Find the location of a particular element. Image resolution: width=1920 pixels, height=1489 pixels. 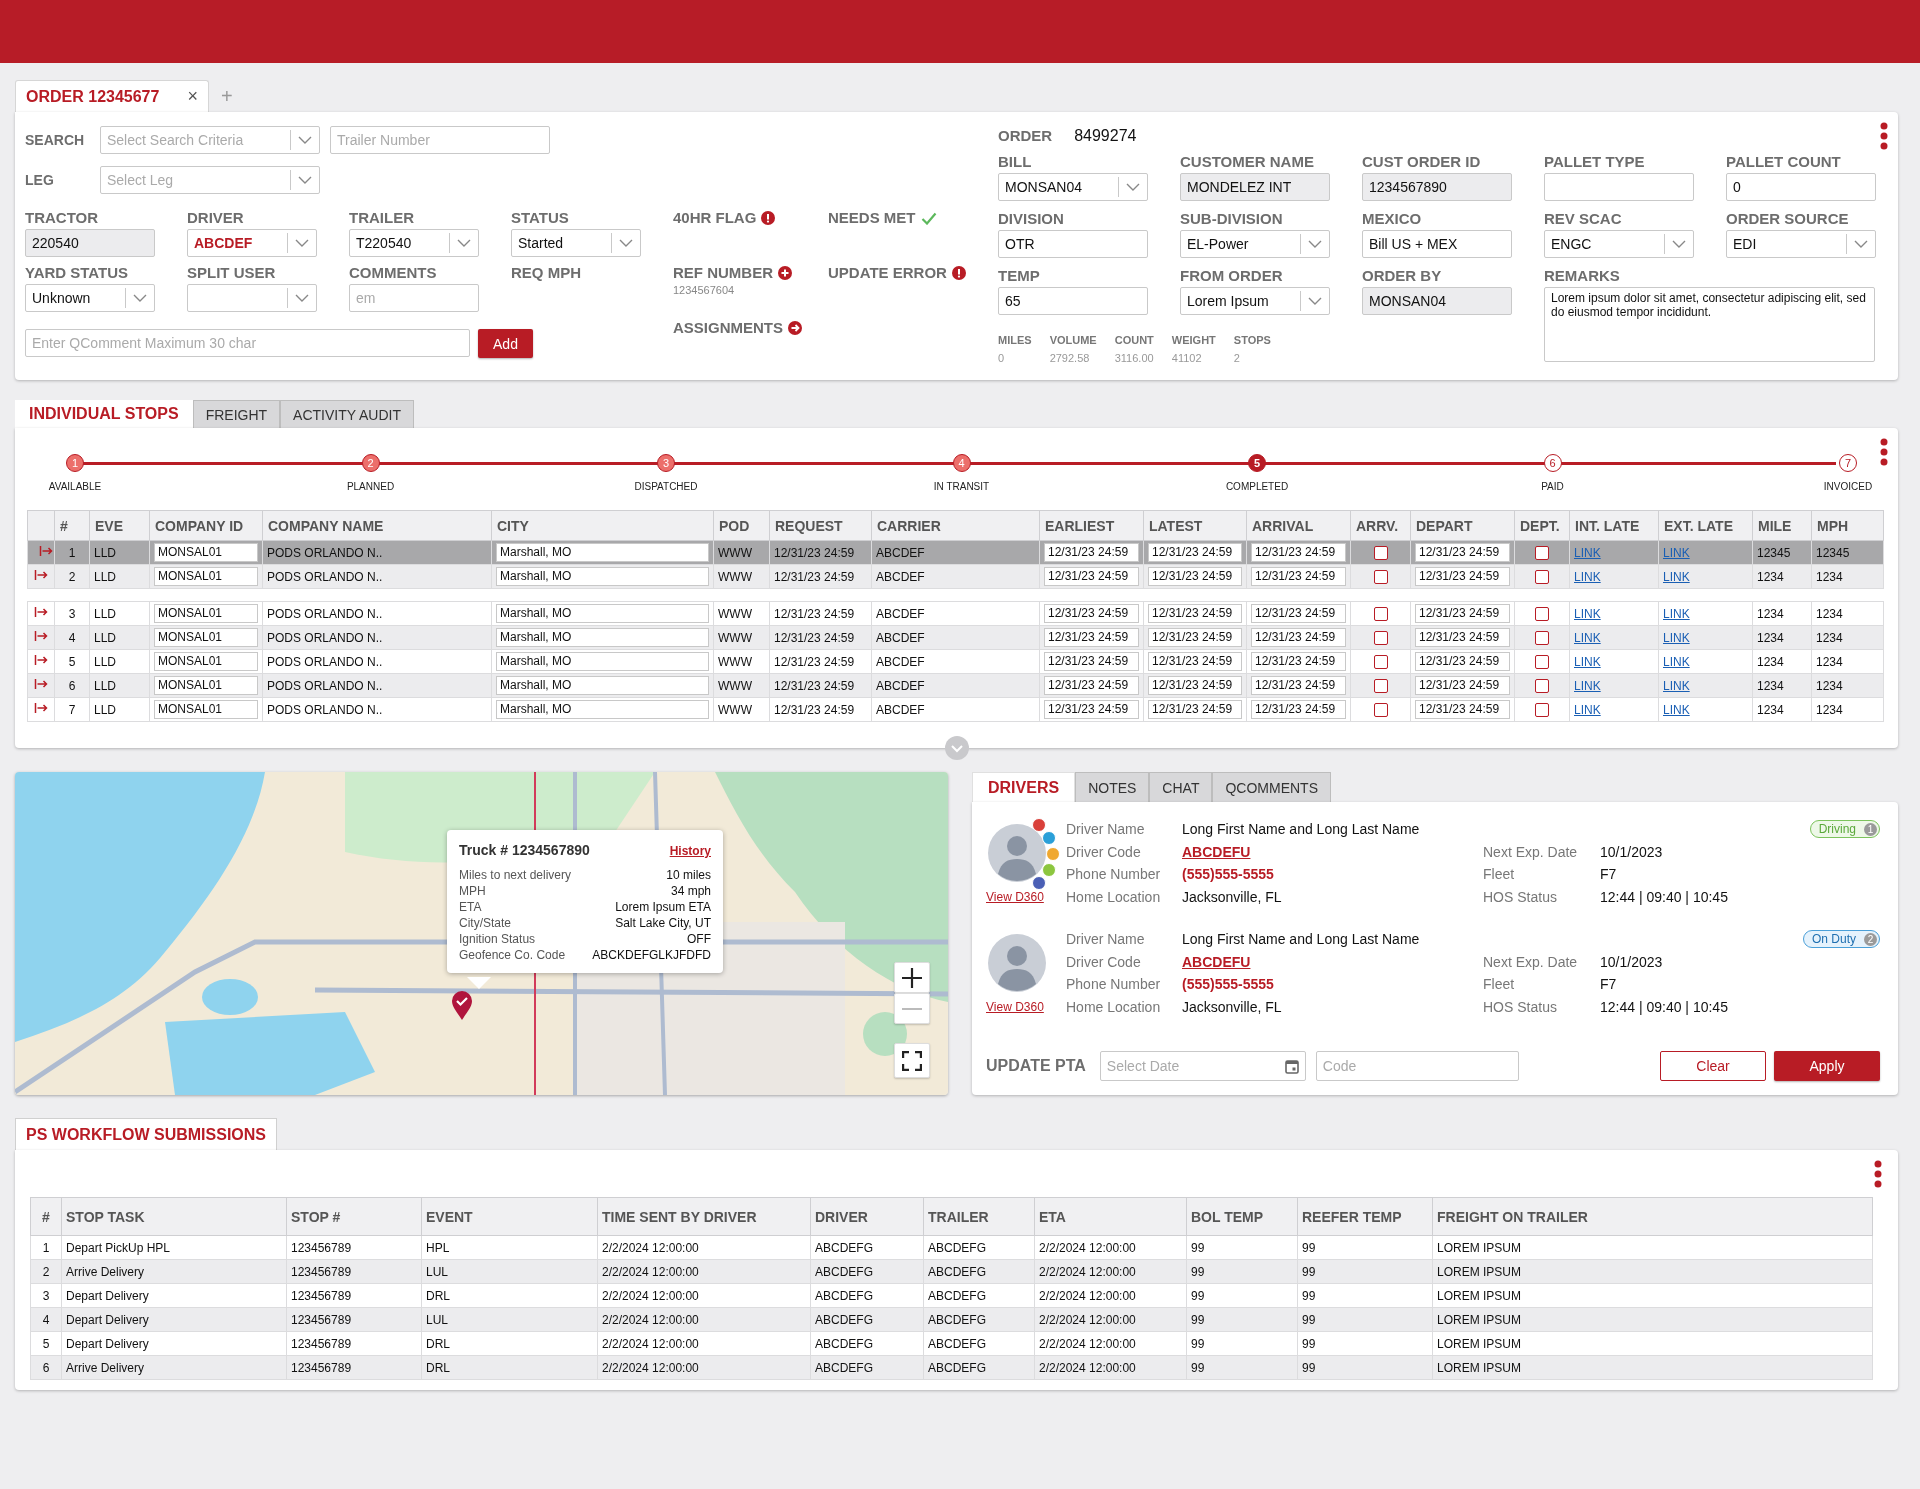

select-field is located at coordinates (252, 298).